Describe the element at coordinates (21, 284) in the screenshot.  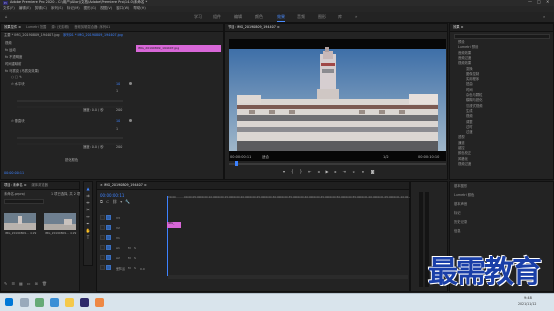
I see `icon-view-icon: ▦` at that location.